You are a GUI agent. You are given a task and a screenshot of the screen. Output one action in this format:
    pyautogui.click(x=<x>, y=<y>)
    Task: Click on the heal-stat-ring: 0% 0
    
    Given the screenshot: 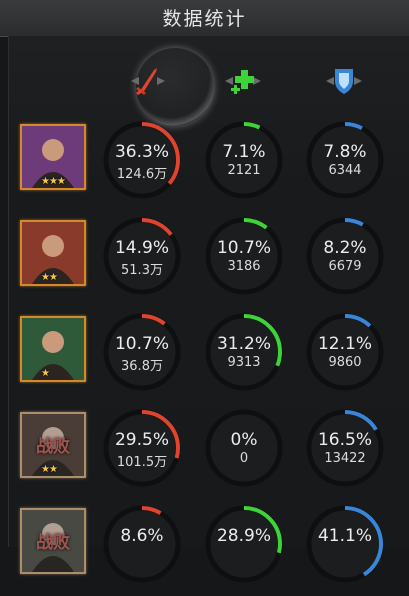 What is the action you would take?
    pyautogui.click(x=244, y=448)
    